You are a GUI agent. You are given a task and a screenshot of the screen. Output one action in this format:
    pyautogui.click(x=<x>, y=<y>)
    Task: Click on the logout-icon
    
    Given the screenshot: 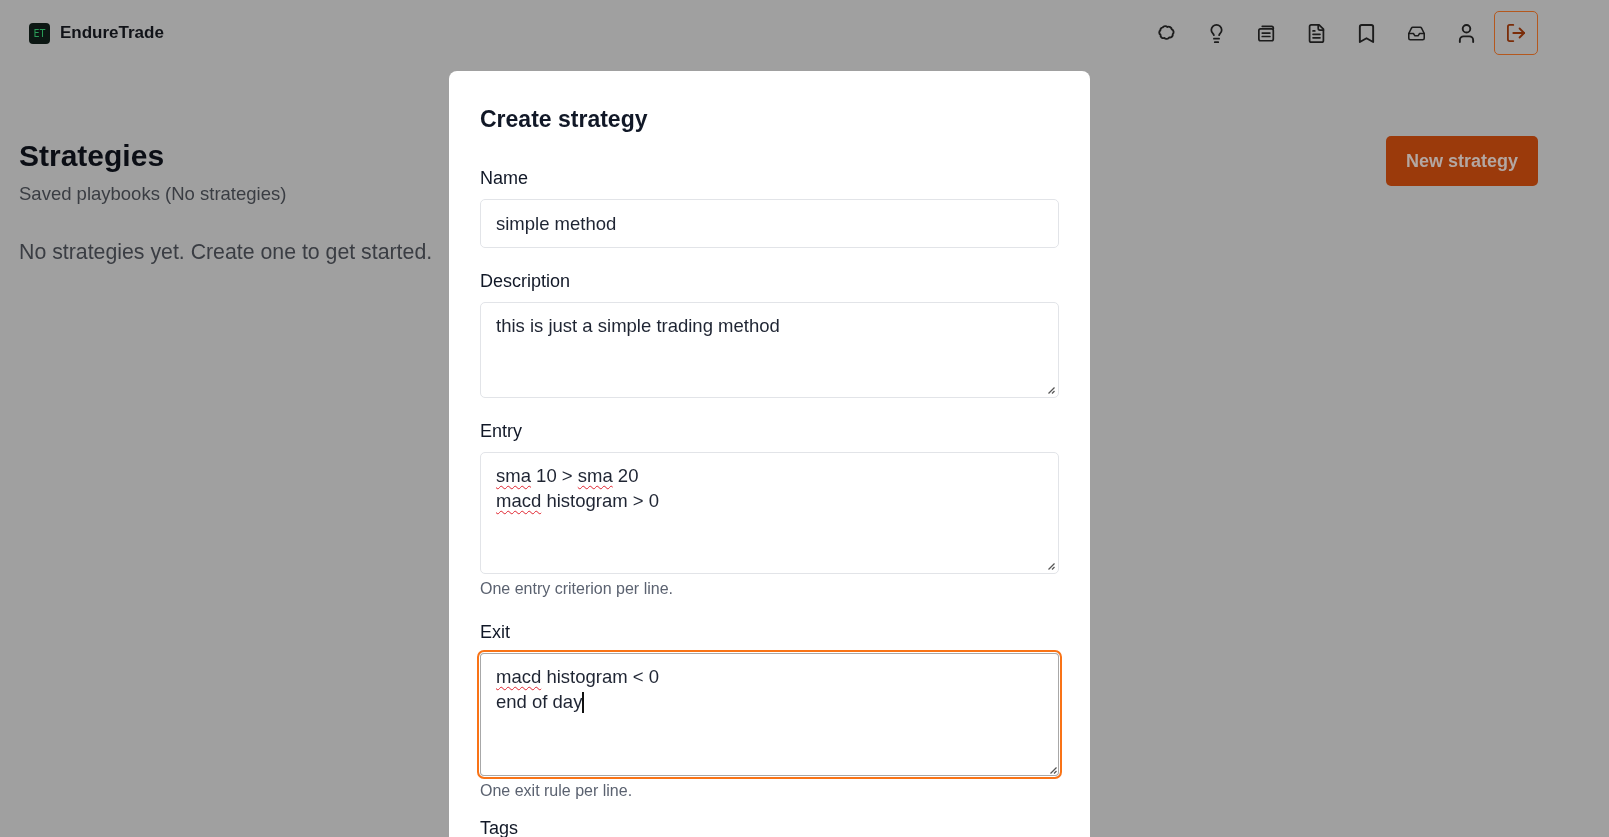 What is the action you would take?
    pyautogui.click(x=1516, y=33)
    